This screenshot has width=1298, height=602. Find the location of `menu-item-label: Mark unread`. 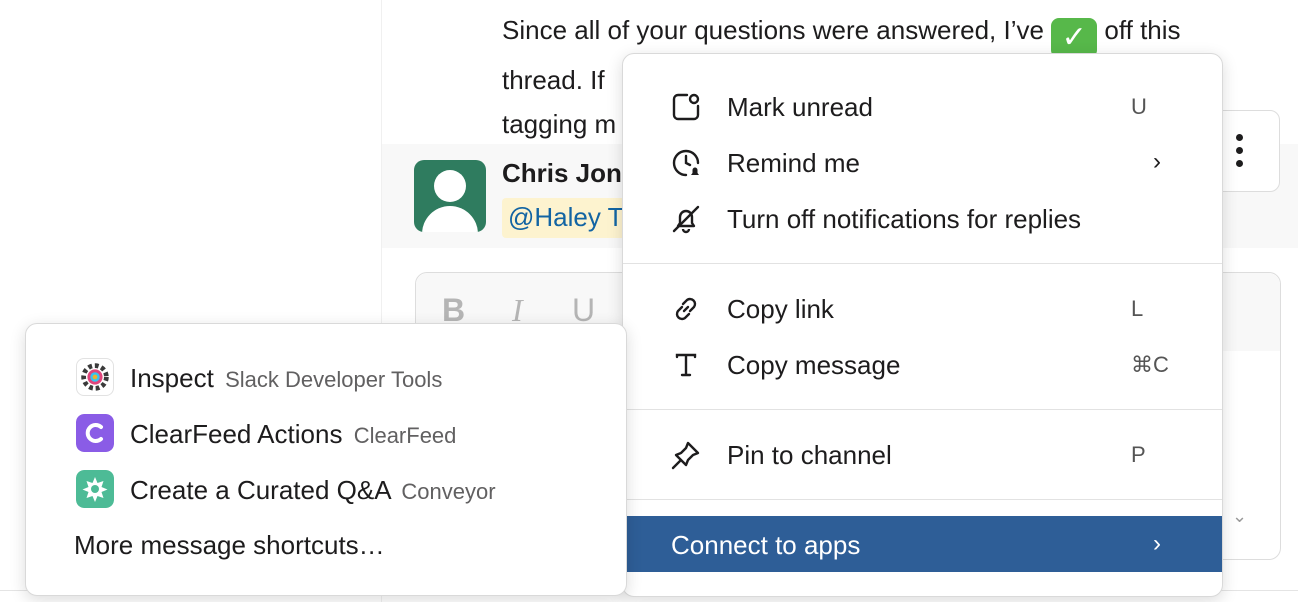

menu-item-label: Mark unread is located at coordinates (800, 107).